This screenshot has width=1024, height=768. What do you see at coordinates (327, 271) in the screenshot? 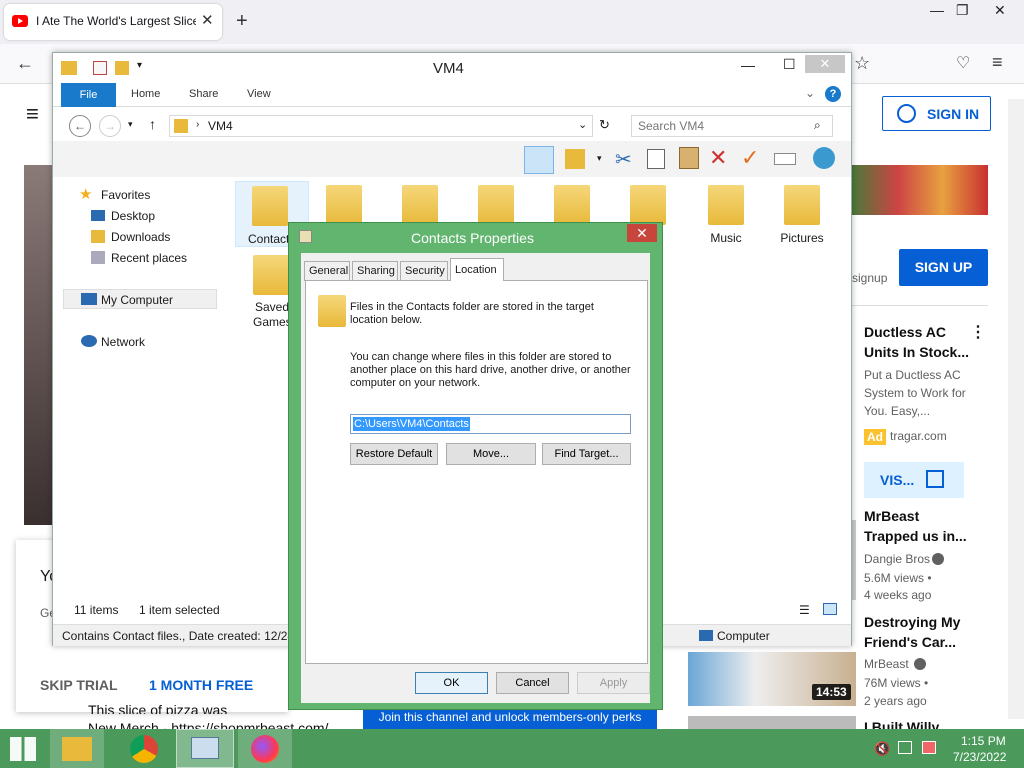
I see `tab-general: General` at bounding box center [327, 271].